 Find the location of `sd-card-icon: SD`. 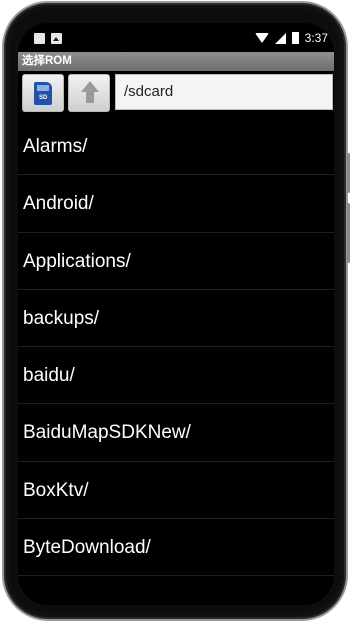

sd-card-icon: SD is located at coordinates (43, 93).